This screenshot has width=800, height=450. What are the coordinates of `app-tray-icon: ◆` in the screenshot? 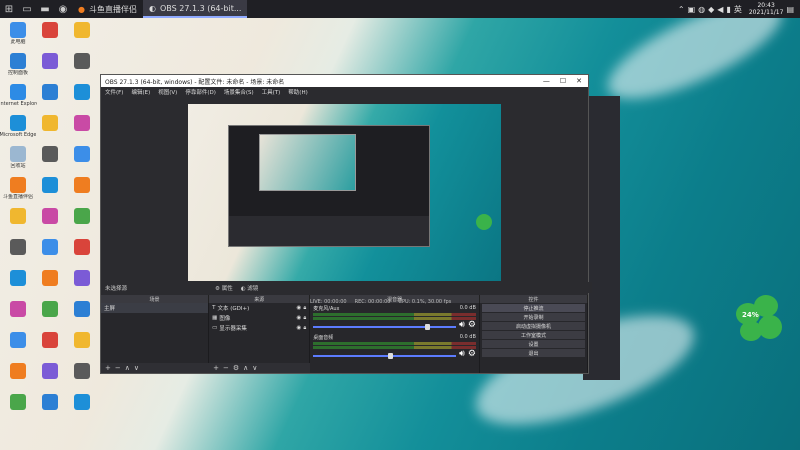 It's located at (711, 9).